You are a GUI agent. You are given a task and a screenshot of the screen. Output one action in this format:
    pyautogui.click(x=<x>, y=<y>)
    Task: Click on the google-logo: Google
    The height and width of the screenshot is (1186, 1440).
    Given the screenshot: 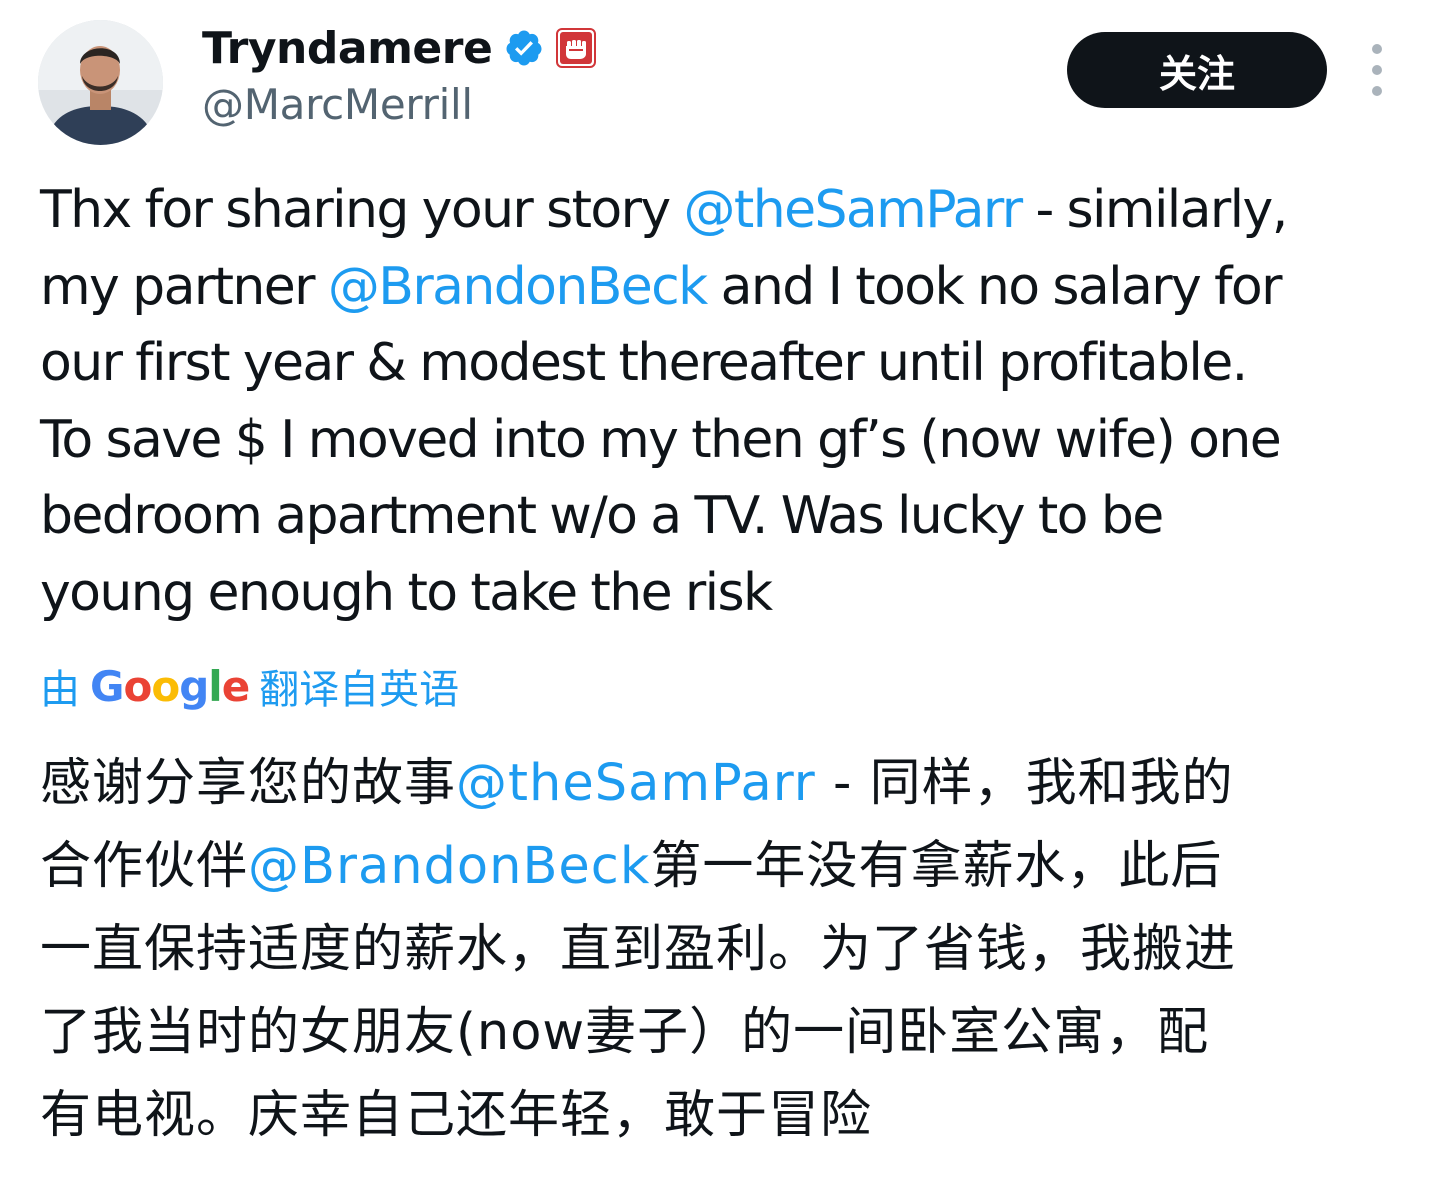 What is the action you would take?
    pyautogui.click(x=170, y=686)
    